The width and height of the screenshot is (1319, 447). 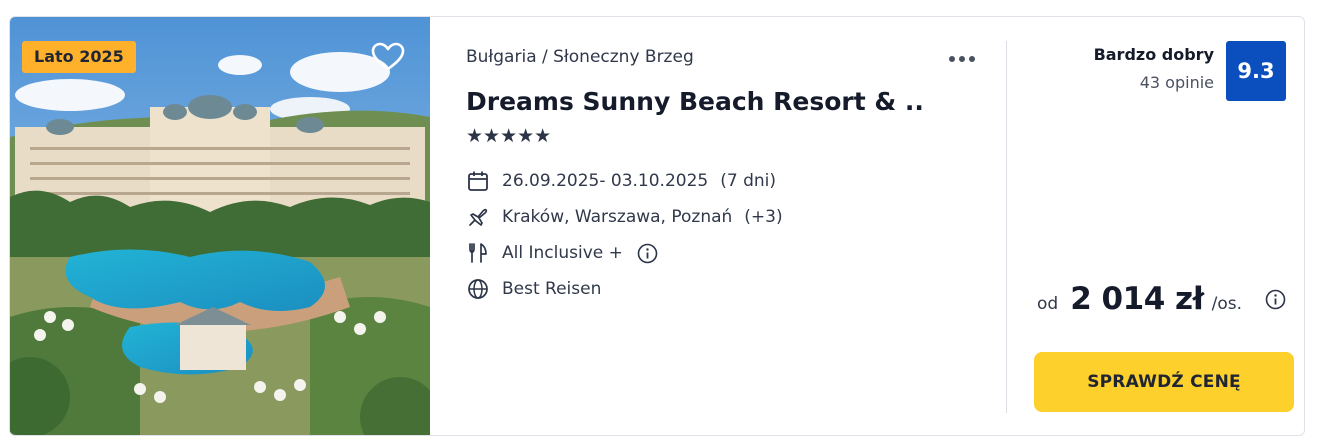 What do you see at coordinates (1153, 54) in the screenshot?
I see `rating-label: Bardzo dobry` at bounding box center [1153, 54].